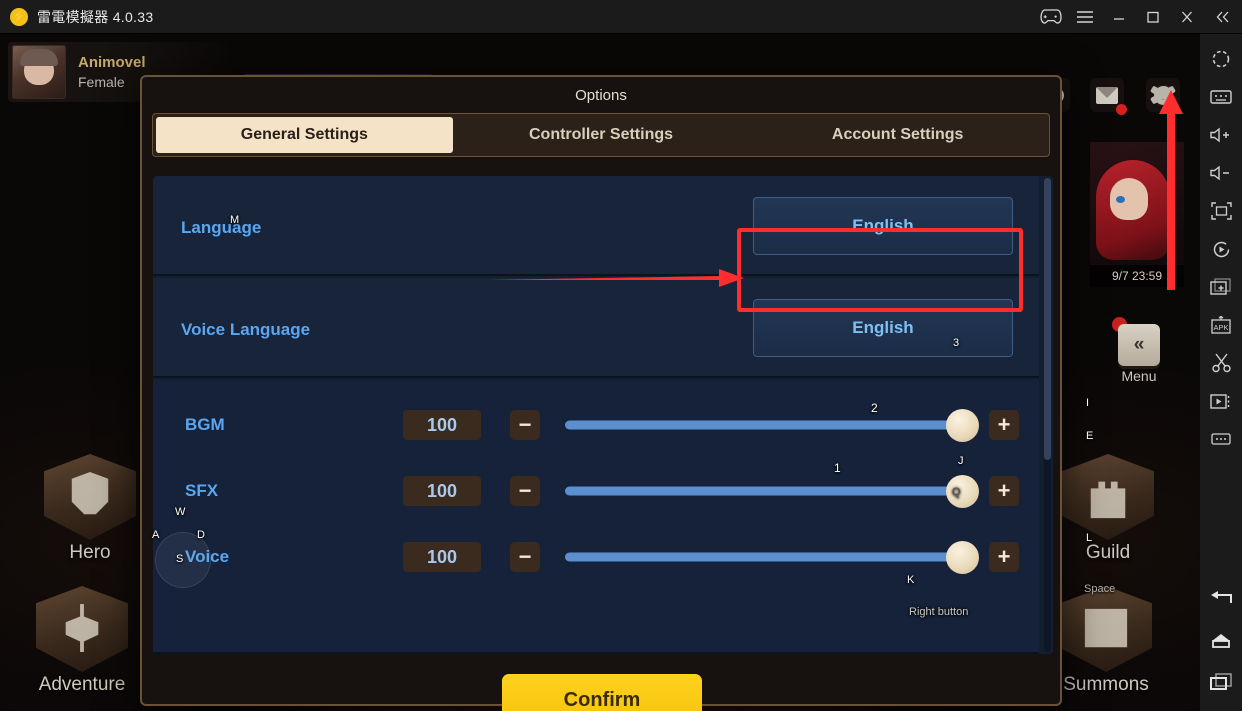 This screenshot has width=1242, height=711. I want to click on player-info: Animovel Female, so click(112, 72).